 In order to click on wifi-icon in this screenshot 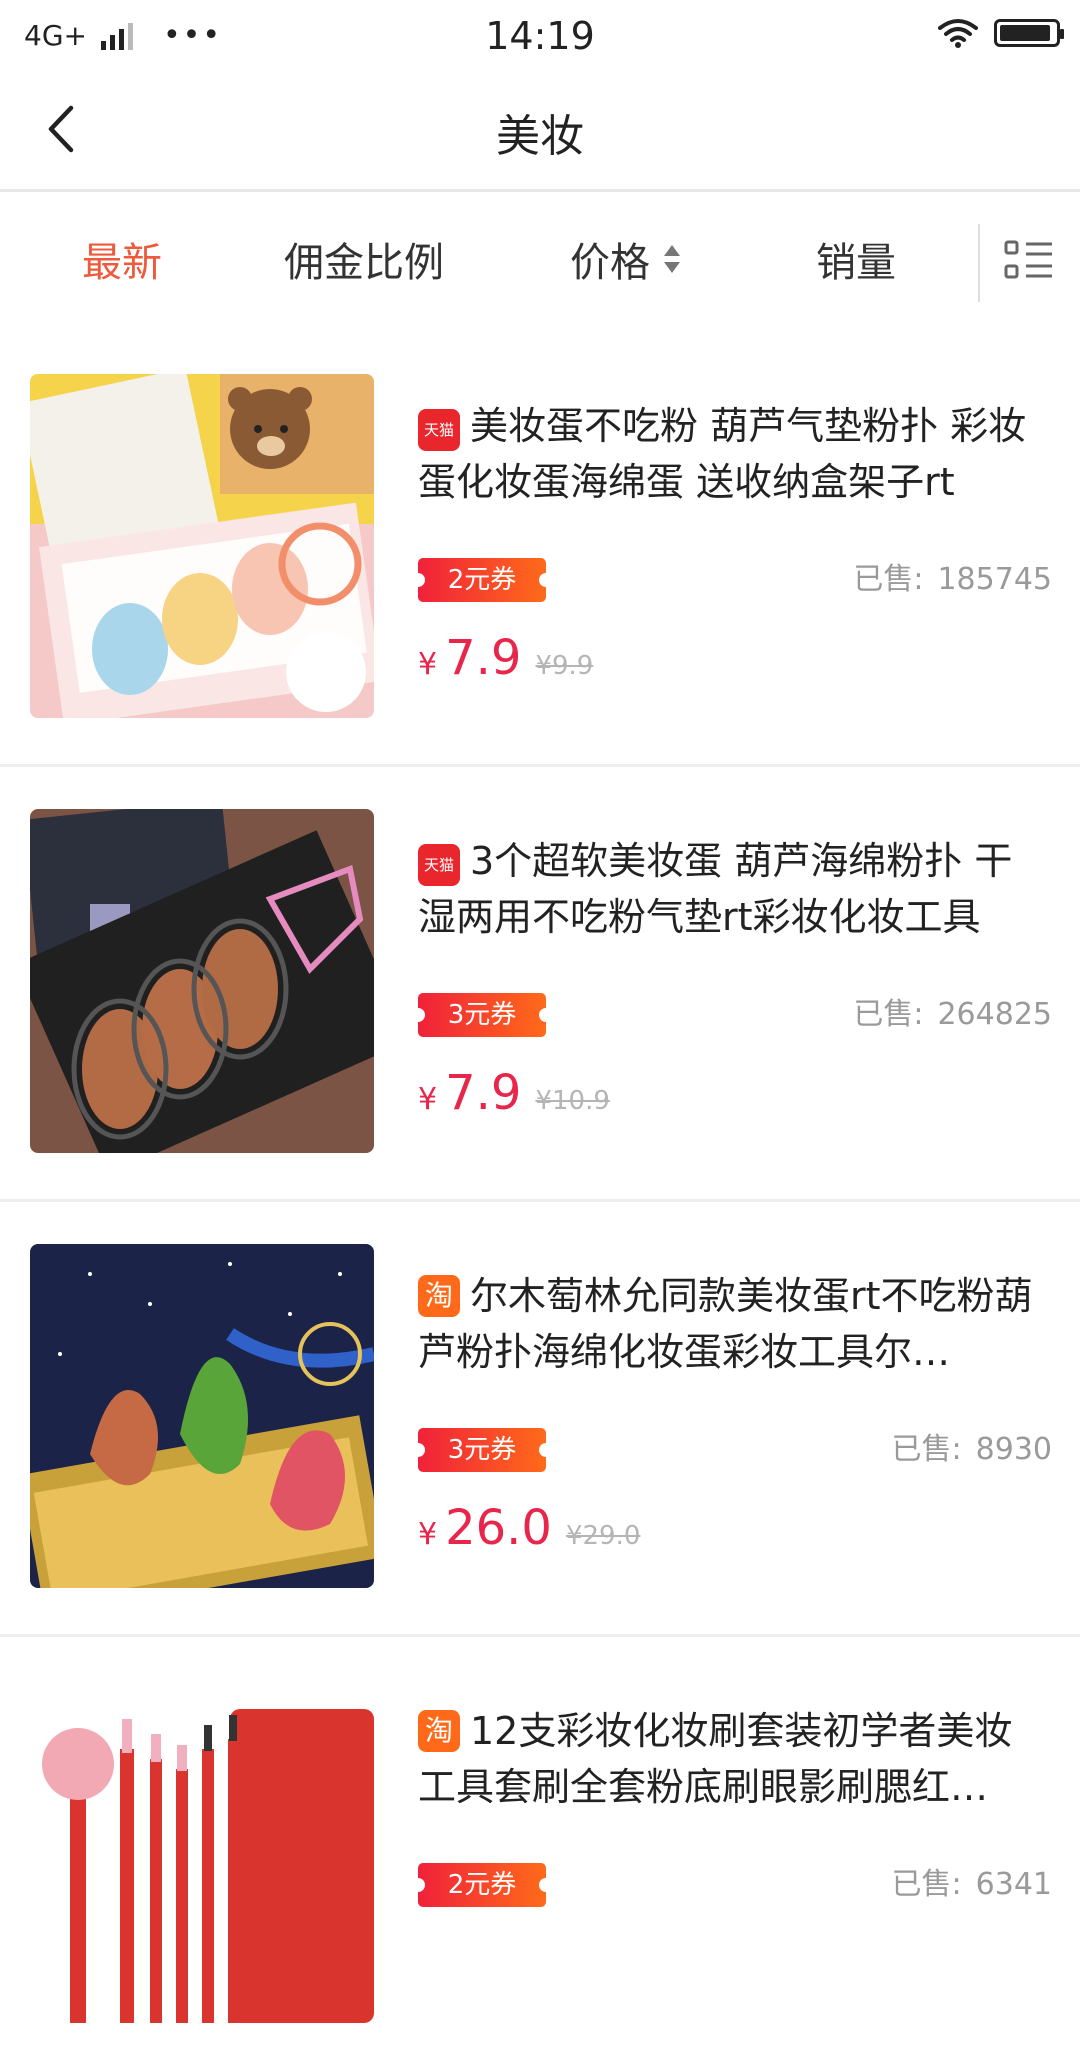, I will do `click(958, 33)`.